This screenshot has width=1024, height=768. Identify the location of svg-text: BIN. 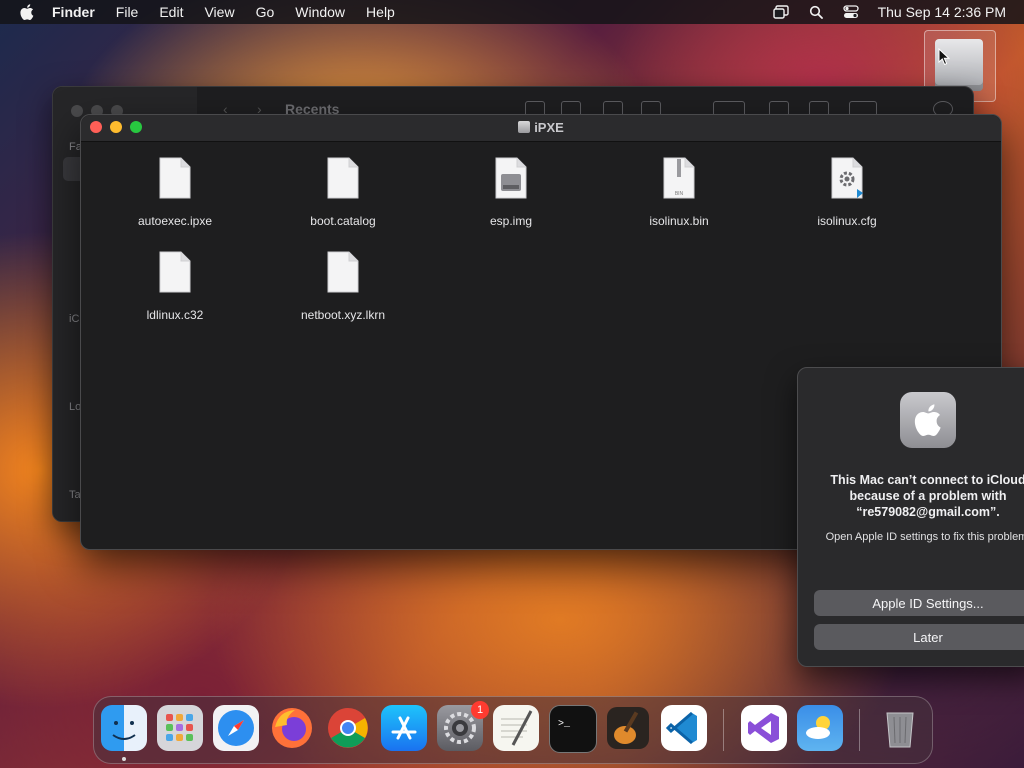
(679, 194).